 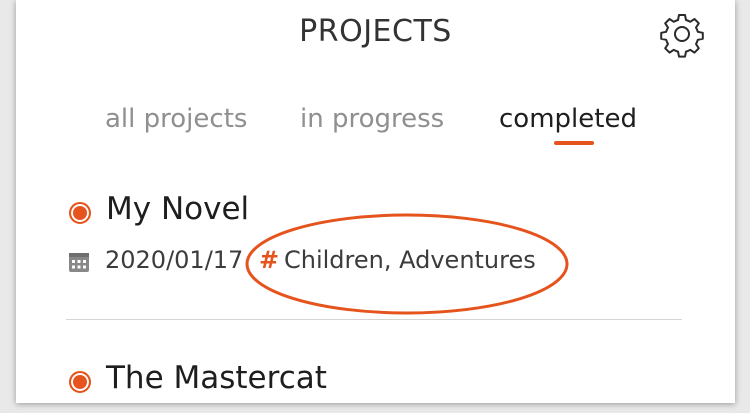 What do you see at coordinates (374, 319) in the screenshot?
I see `list-divider` at bounding box center [374, 319].